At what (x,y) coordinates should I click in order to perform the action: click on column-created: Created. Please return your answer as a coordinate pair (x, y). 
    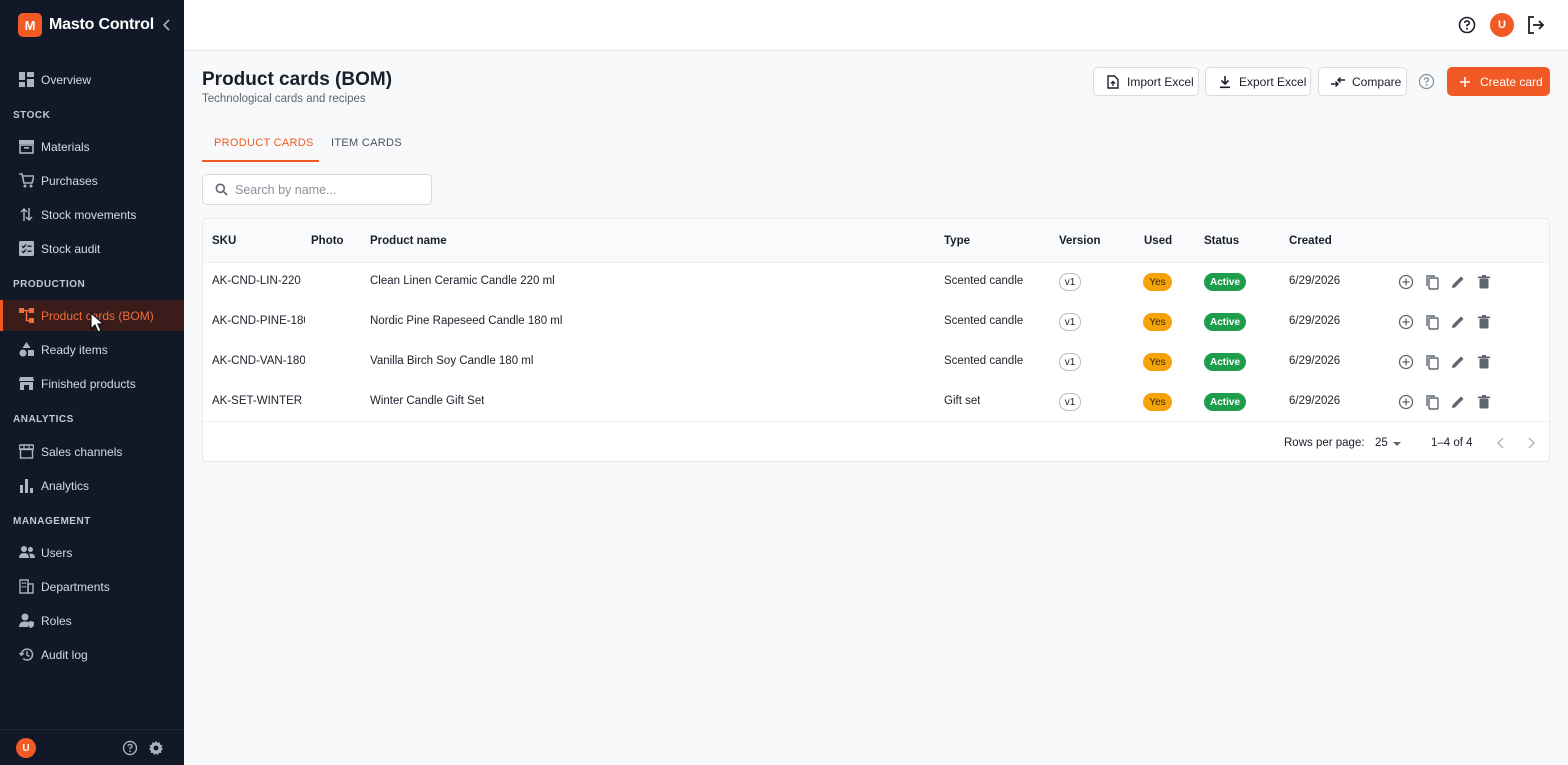
    Looking at the image, I should click on (1310, 241).